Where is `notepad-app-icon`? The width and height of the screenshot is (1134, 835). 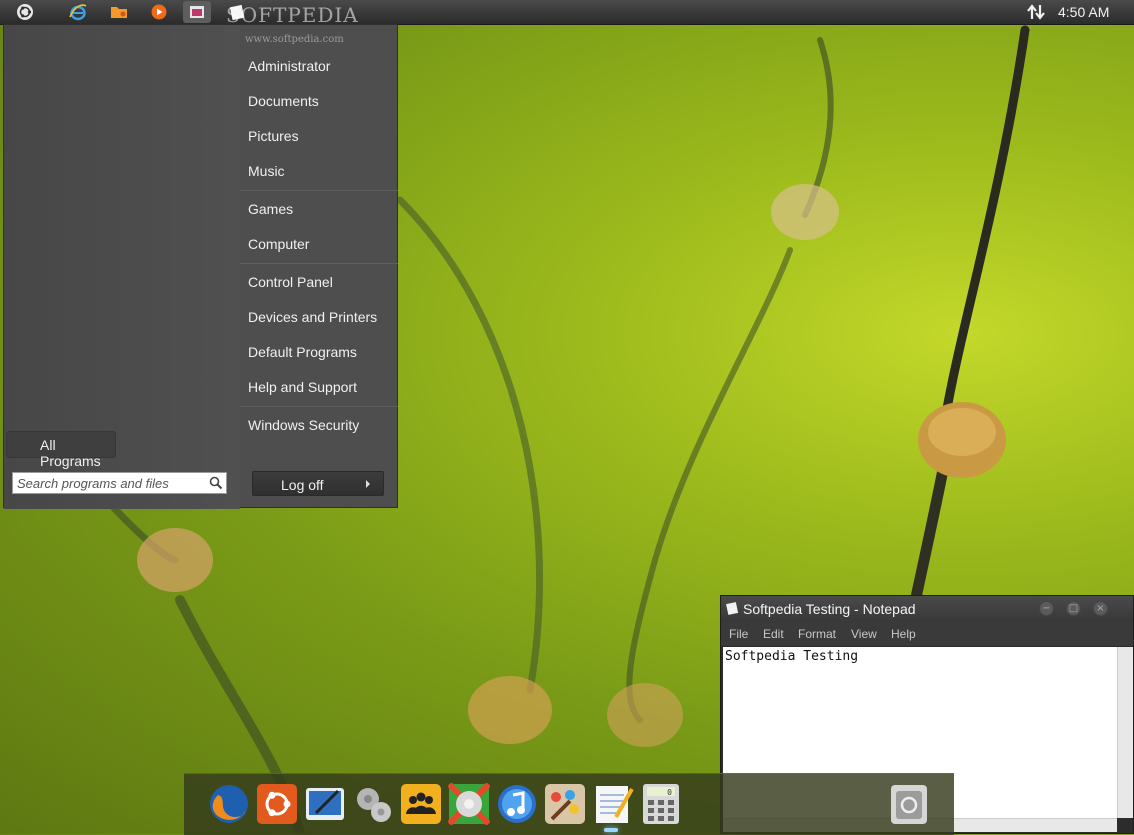
notepad-app-icon is located at coordinates (732, 608).